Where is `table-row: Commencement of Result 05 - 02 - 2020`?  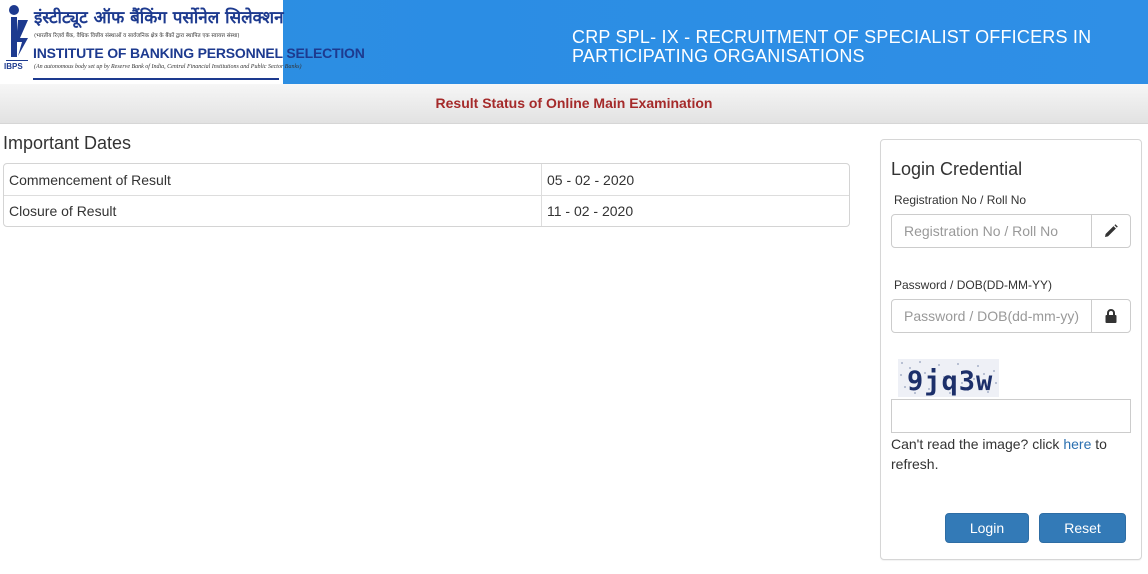
table-row: Commencement of Result 05 - 02 - 2020 is located at coordinates (426, 179).